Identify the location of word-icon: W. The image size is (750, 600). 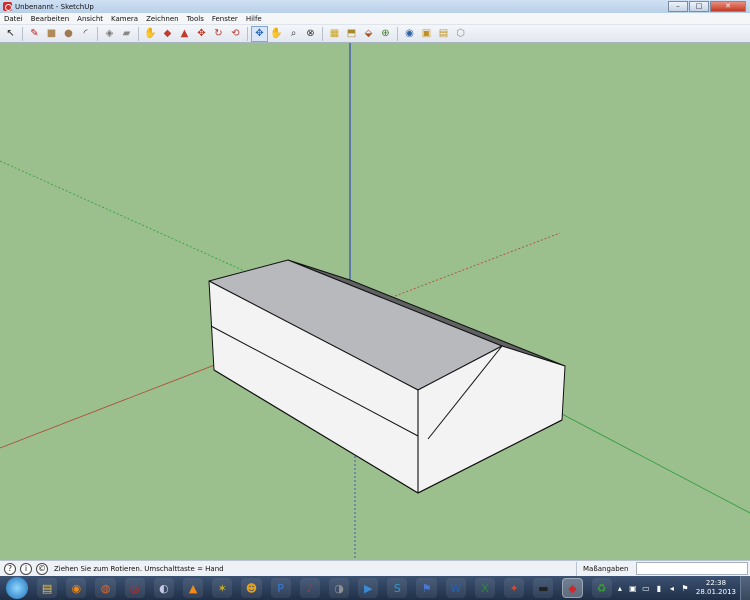
(455, 588).